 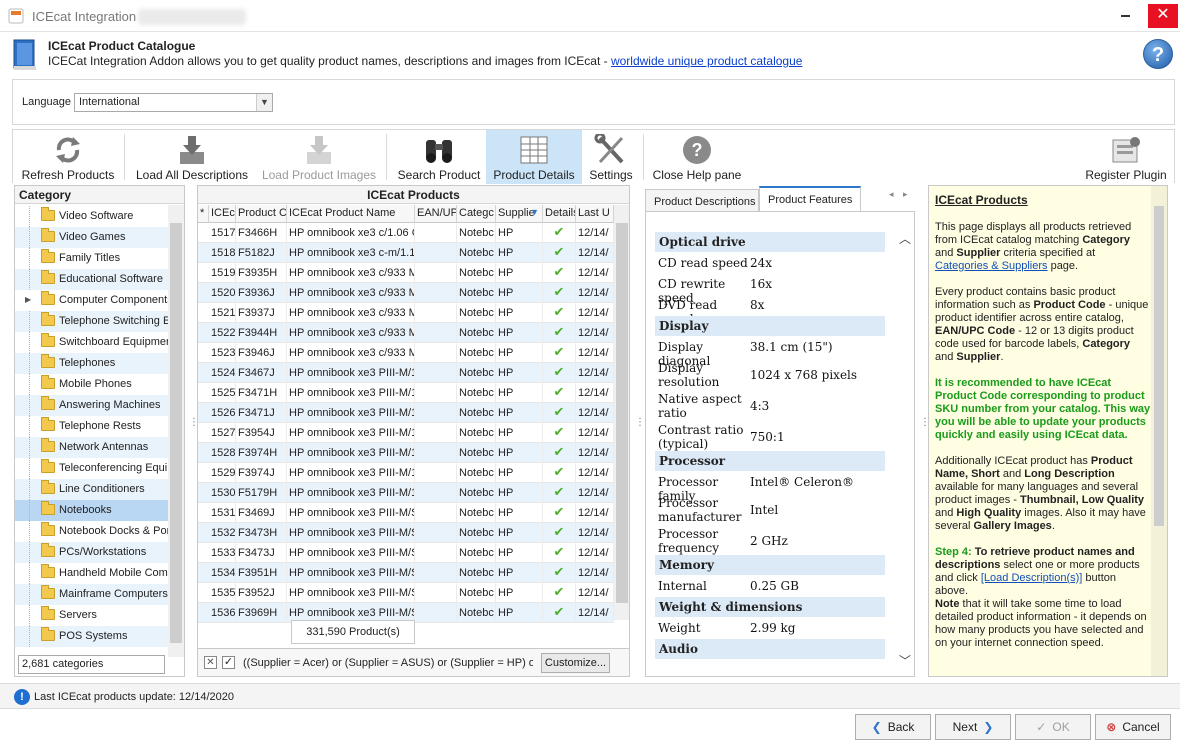 What do you see at coordinates (91, 594) in the screenshot?
I see `category-item: Mainframe Computers` at bounding box center [91, 594].